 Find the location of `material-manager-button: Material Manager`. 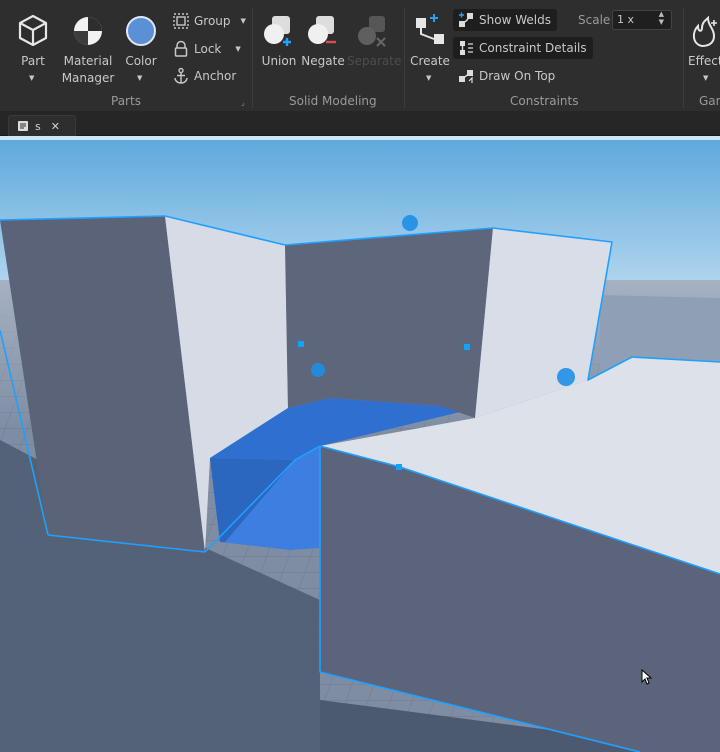

material-manager-button: Material Manager is located at coordinates (88, 48).